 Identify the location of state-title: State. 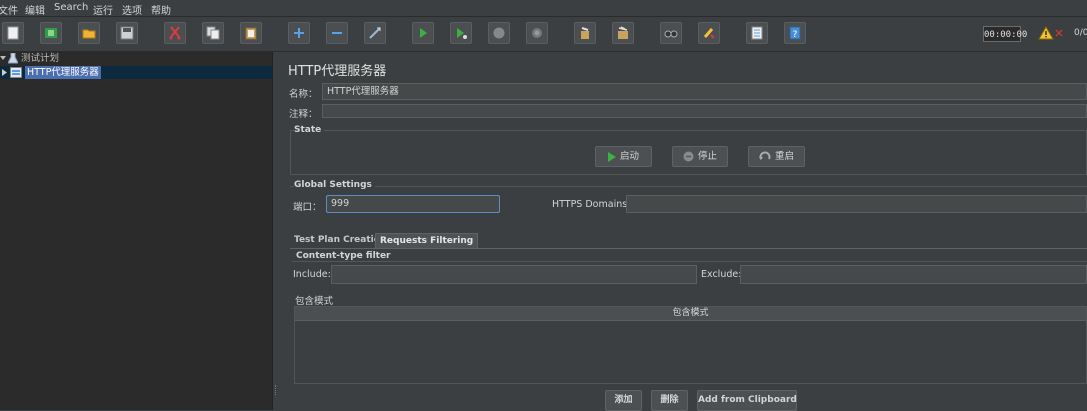
(309, 130).